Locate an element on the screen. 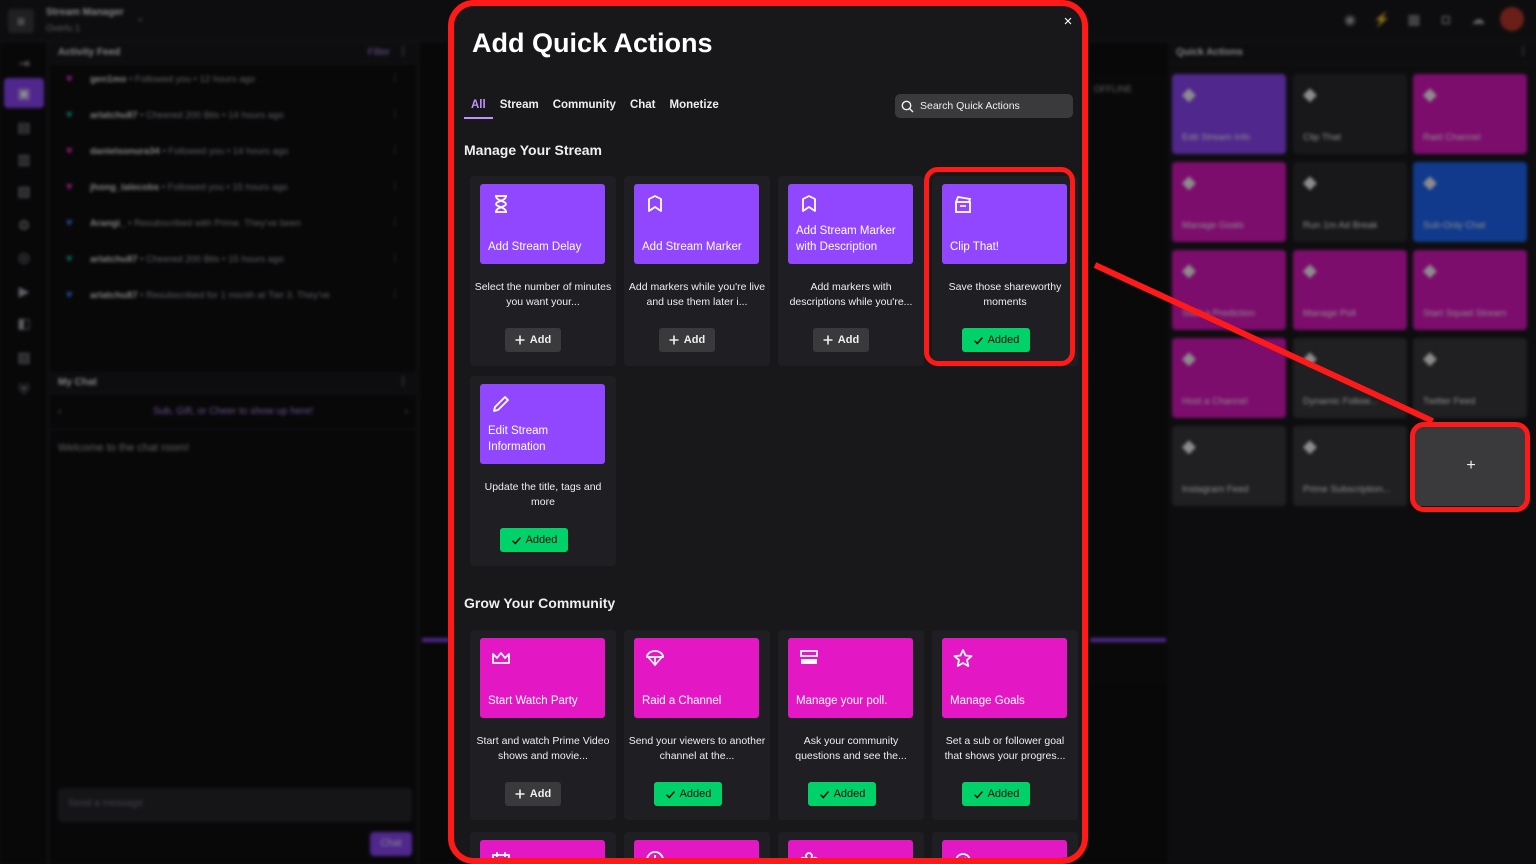 Image resolution: width=1536 pixels, height=864 pixels. community-icon: ▧ is located at coordinates (24, 191).